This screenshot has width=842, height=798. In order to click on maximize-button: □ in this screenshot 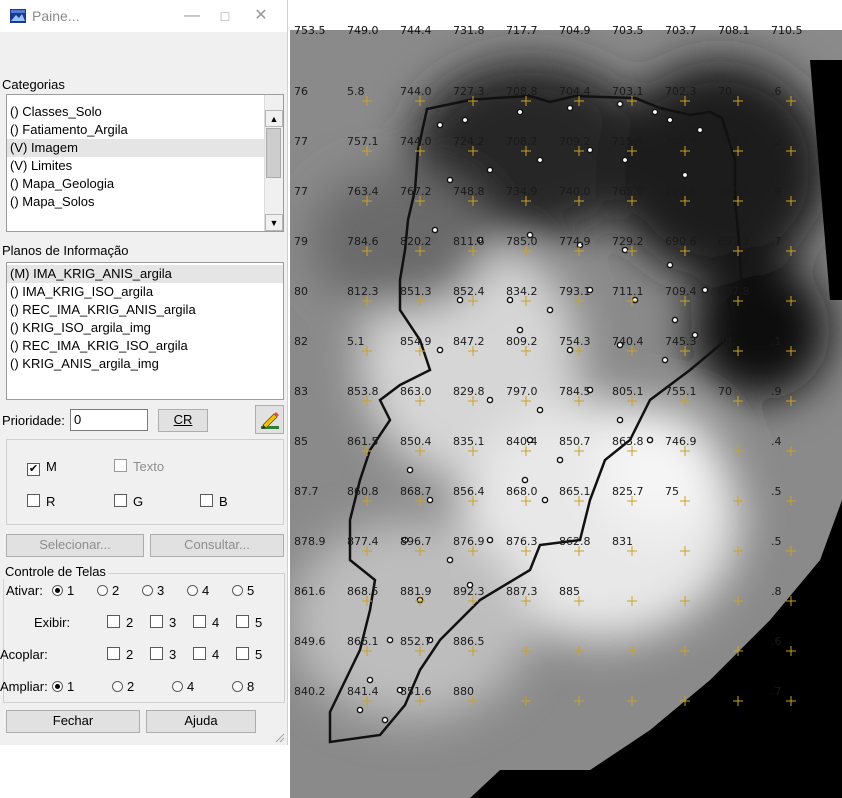, I will do `click(225, 16)`.